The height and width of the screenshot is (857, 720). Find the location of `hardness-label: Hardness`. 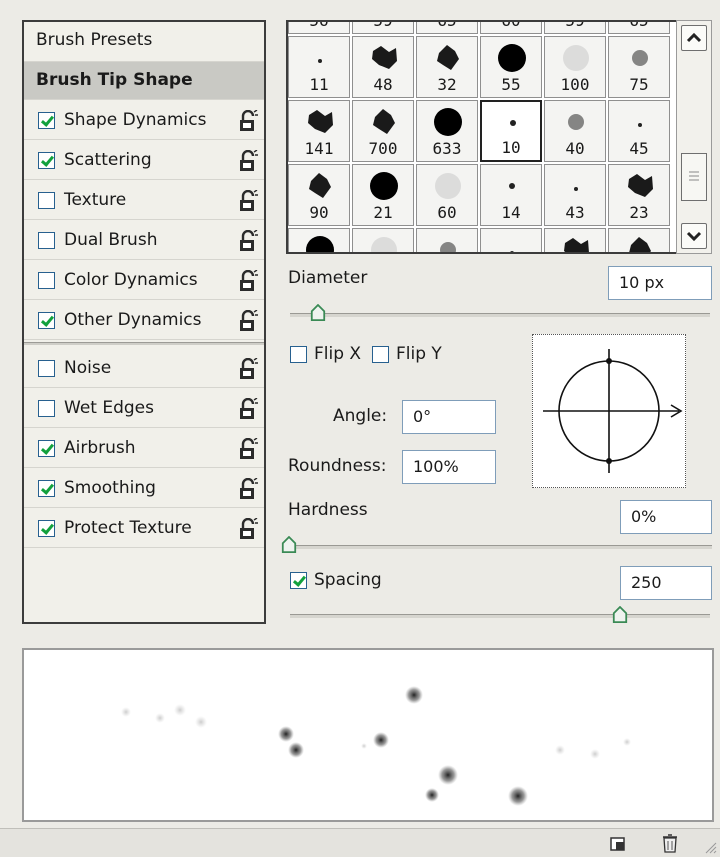

hardness-label: Hardness is located at coordinates (328, 510).